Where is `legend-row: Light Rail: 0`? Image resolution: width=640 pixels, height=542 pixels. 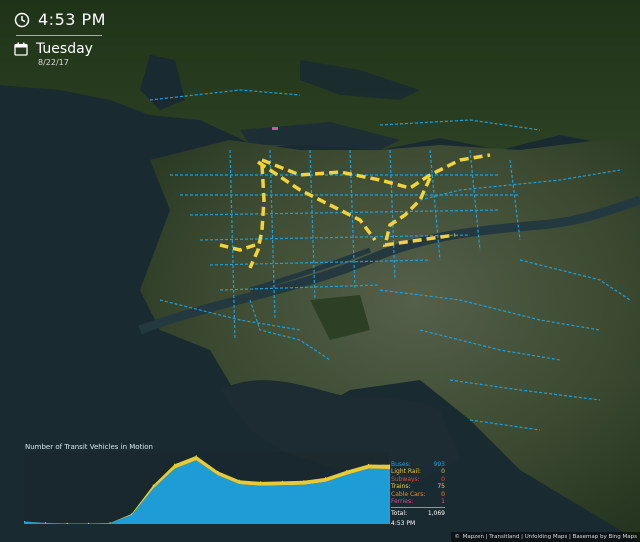
legend-row: Light Rail: 0 is located at coordinates (418, 471).